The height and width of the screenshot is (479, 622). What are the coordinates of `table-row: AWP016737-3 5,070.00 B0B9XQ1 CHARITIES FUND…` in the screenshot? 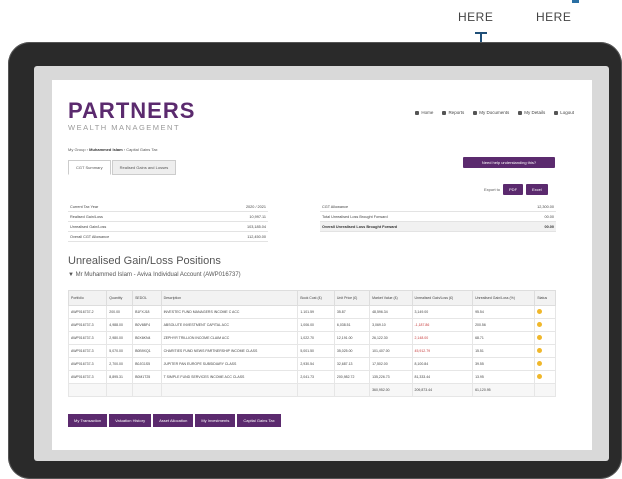 It's located at (311, 351).